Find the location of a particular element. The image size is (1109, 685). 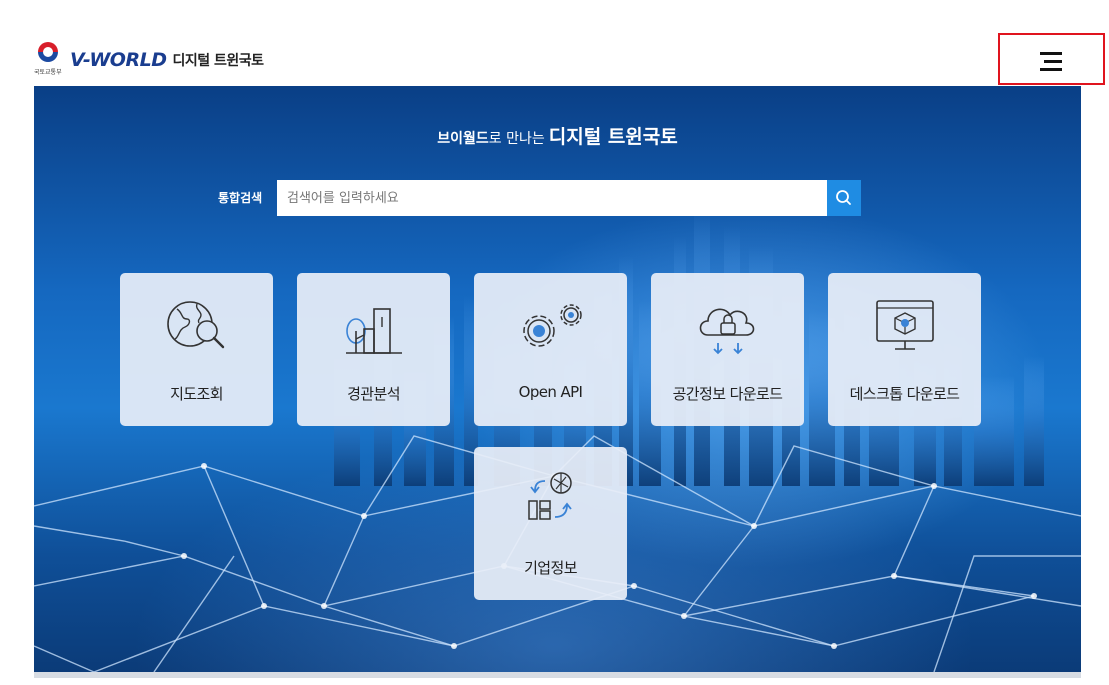

vworld-logo: 국토교통부 V-WORLD 디지털 트윈국토 is located at coordinates (149, 60).